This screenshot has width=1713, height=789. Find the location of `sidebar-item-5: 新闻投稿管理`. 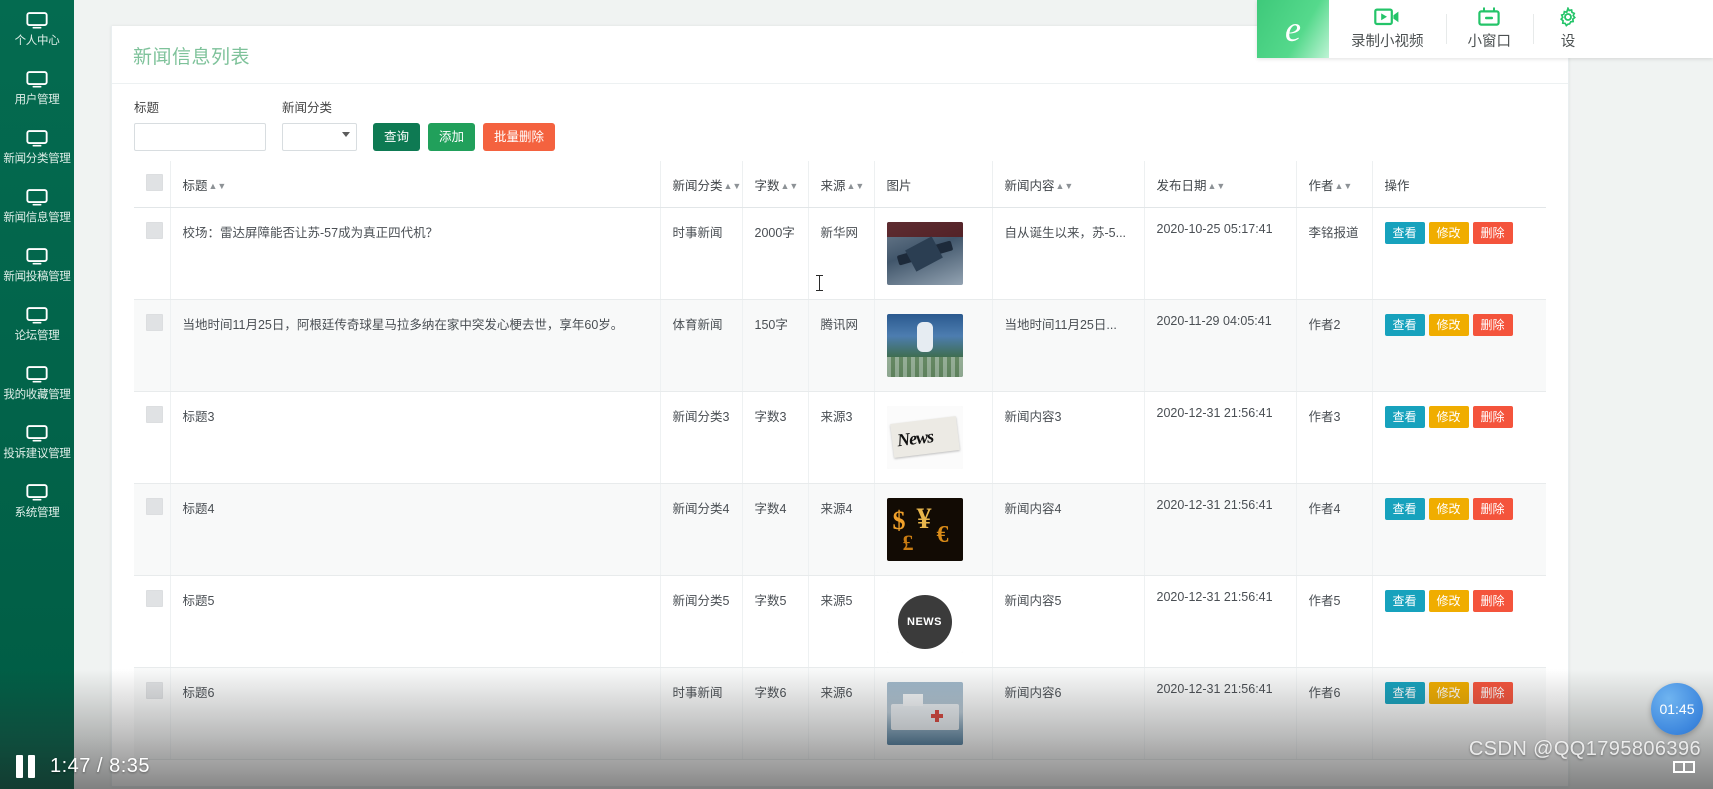

sidebar-item-5: 新闻投稿管理 is located at coordinates (37, 265).